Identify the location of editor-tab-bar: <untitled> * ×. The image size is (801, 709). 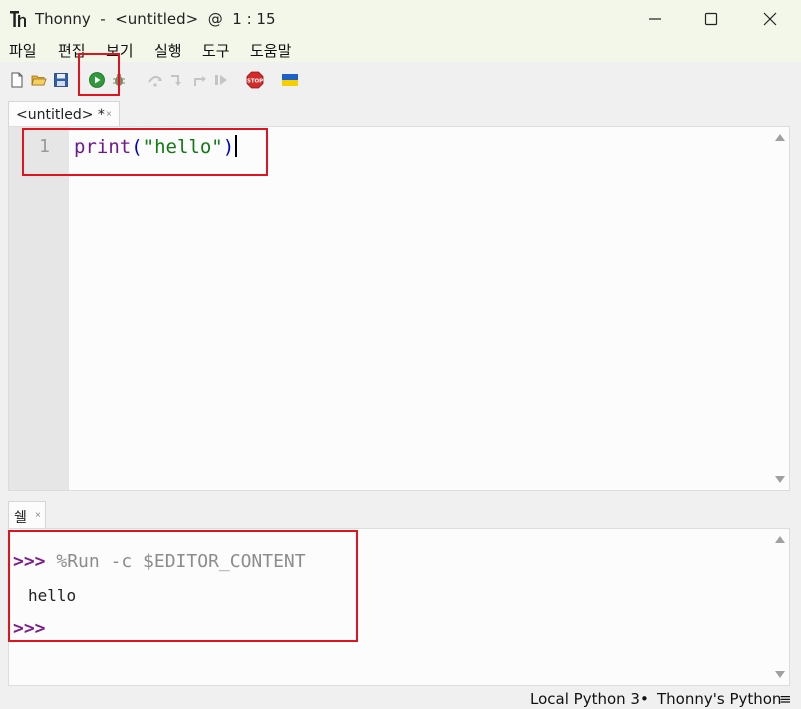
(400, 112).